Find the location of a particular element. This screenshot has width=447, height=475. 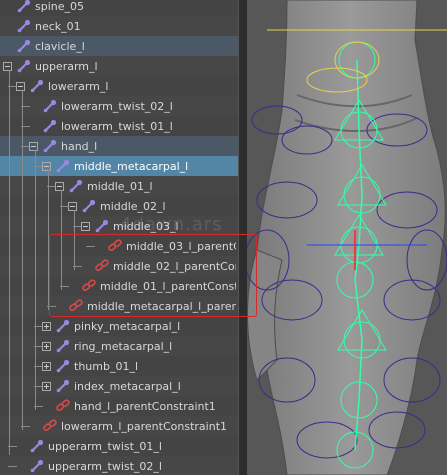

outliner-item-label: lowerarm_twist_01_l is located at coordinates (117, 126).